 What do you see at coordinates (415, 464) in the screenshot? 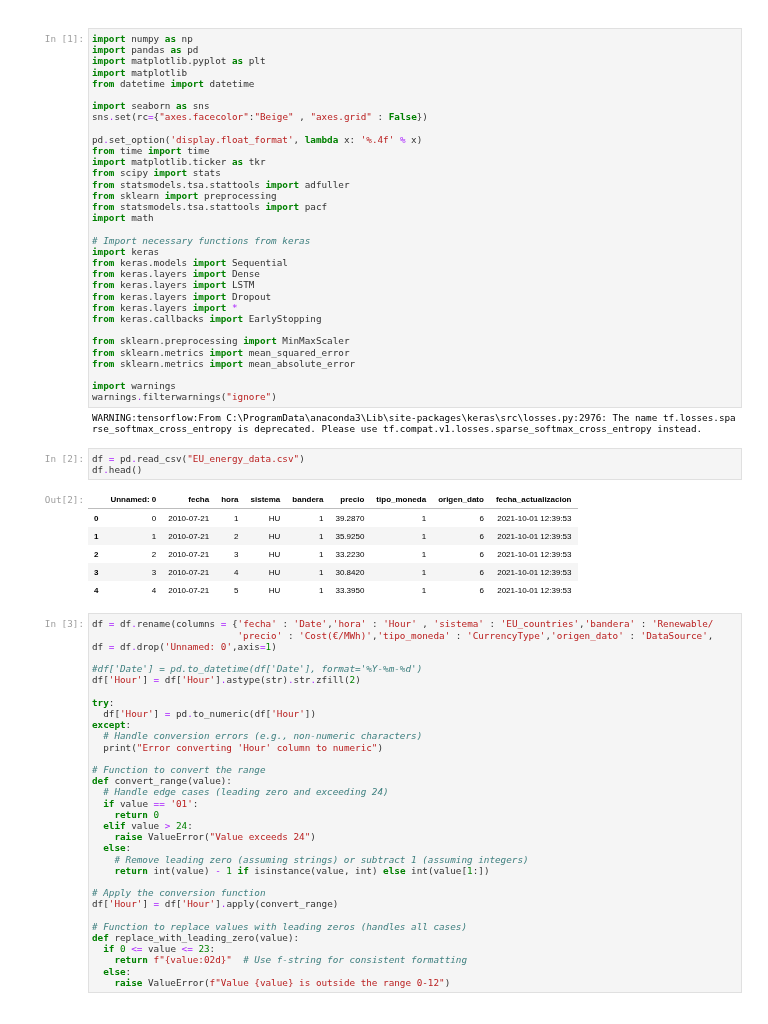
I see `code-cell: df = pd.read_csv("EU_energy_data.csv") df.head()` at bounding box center [415, 464].